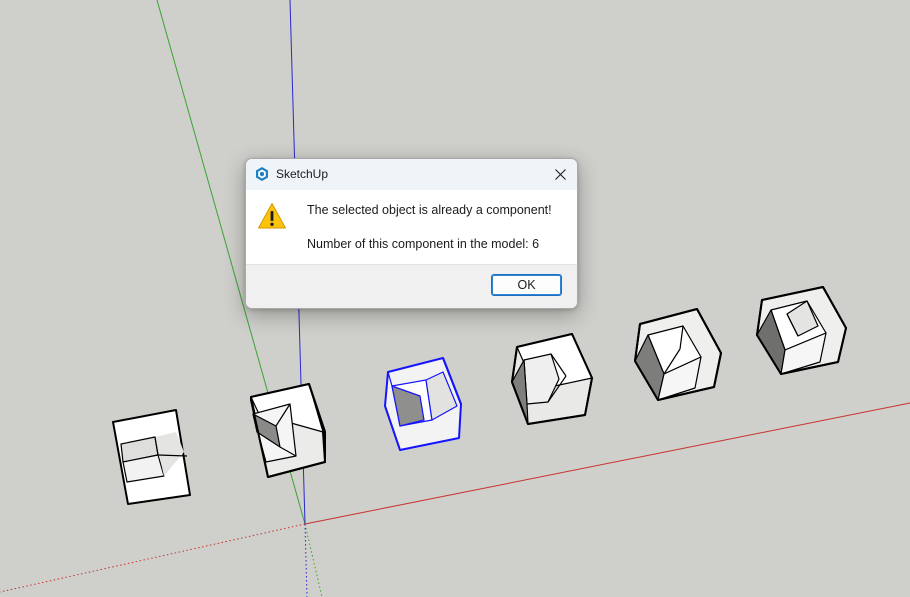 The image size is (910, 597). I want to click on warning-icon, so click(272, 216).